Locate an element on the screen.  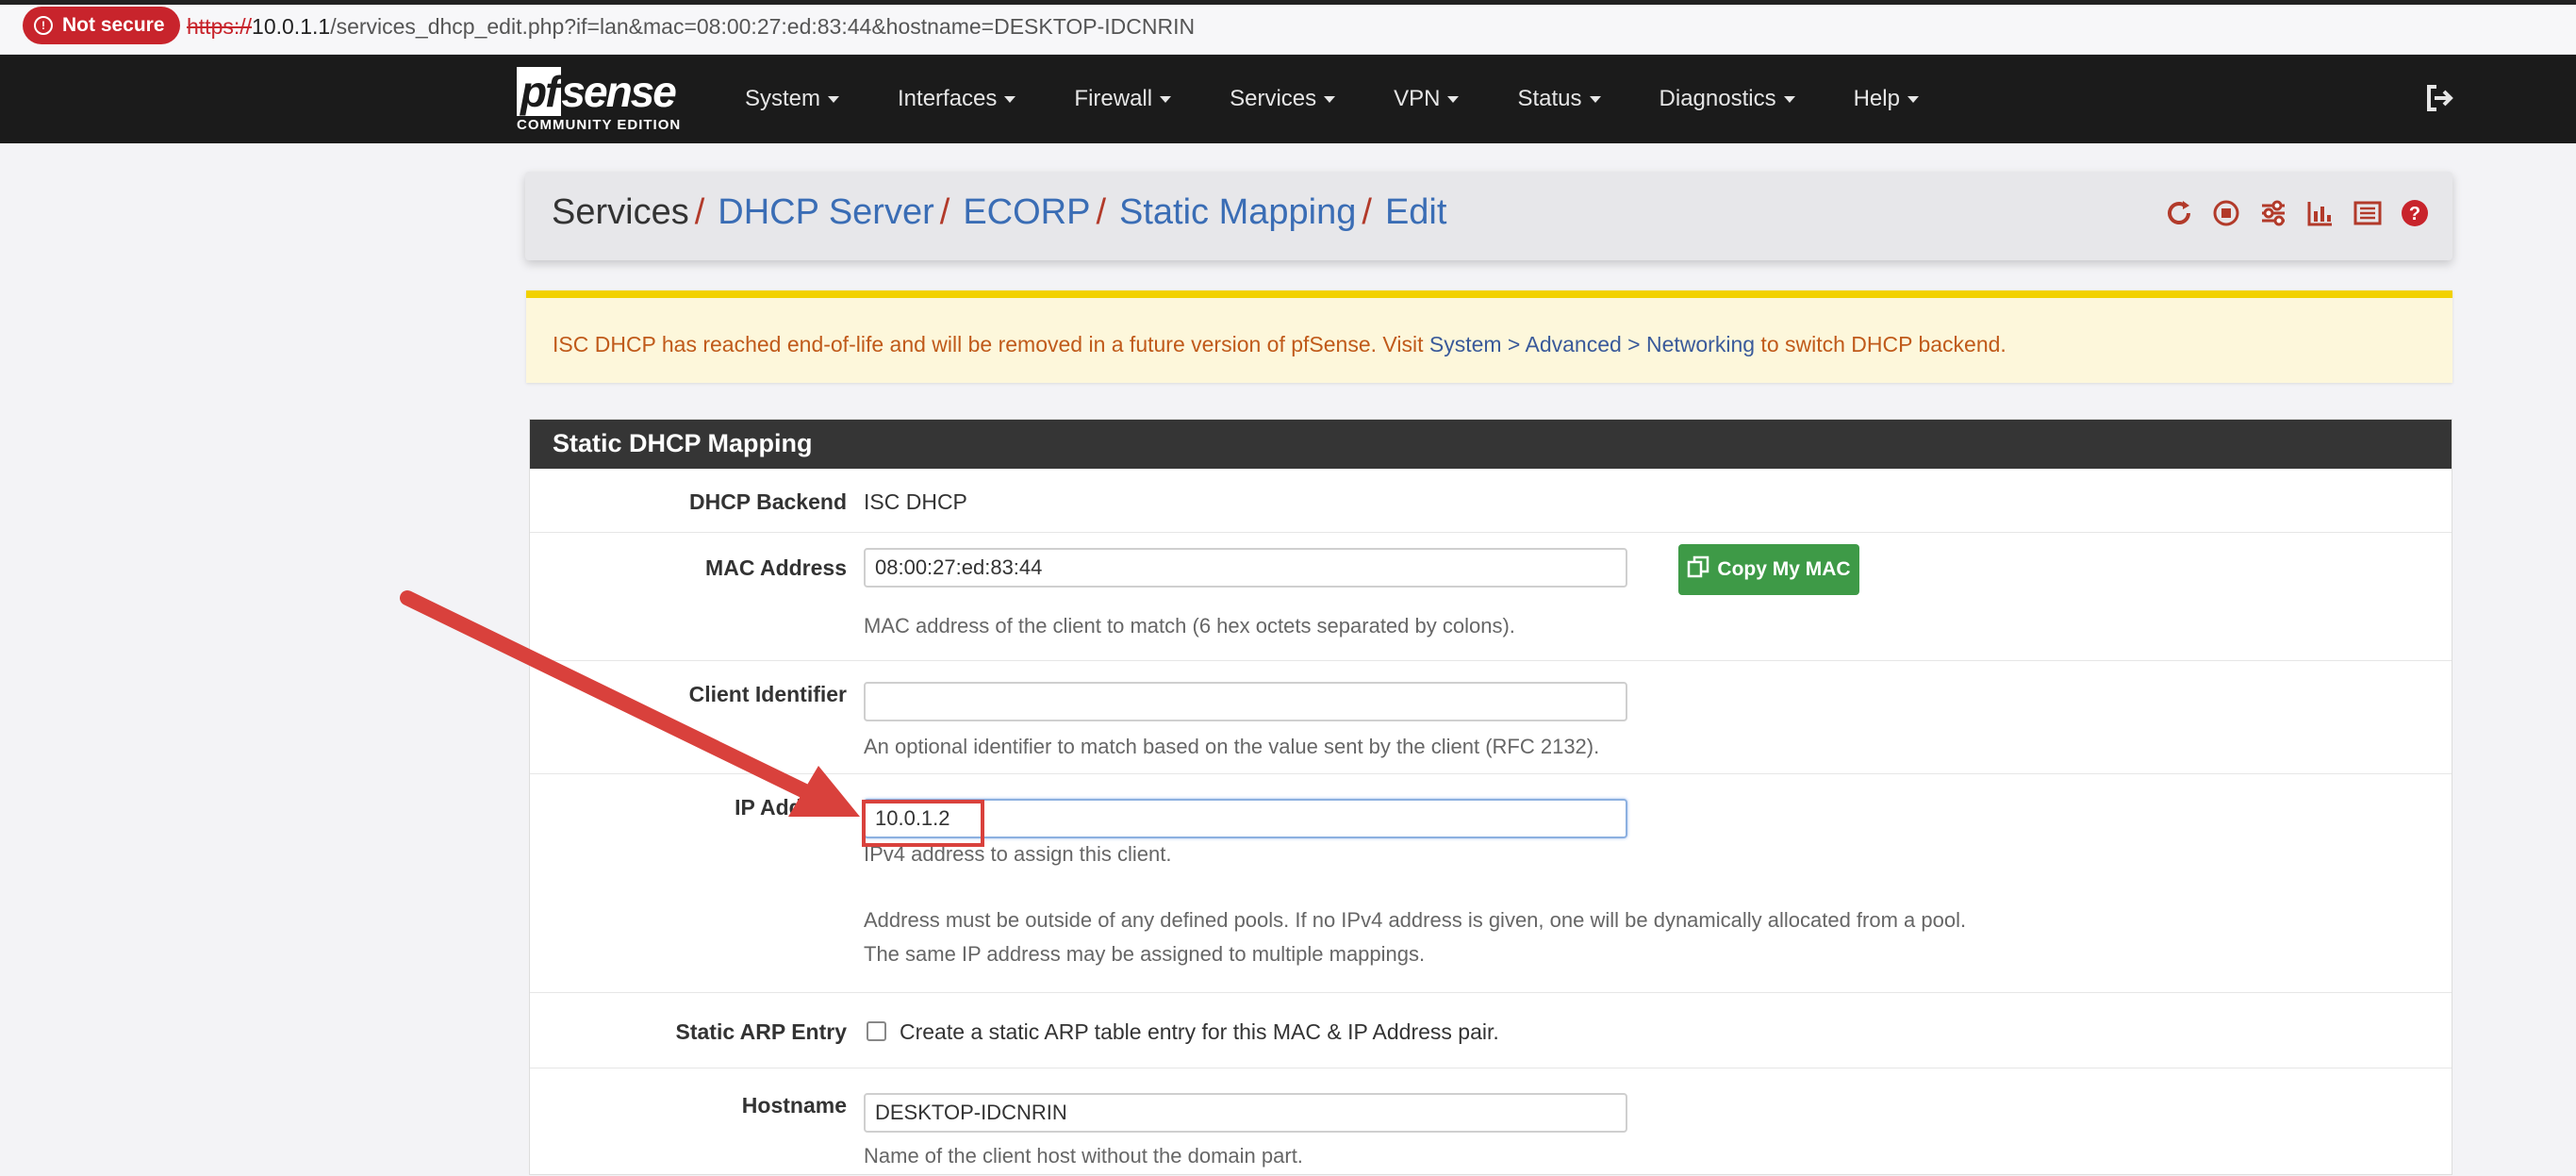
panel-title: Static DHCP Mapping is located at coordinates (1491, 444).